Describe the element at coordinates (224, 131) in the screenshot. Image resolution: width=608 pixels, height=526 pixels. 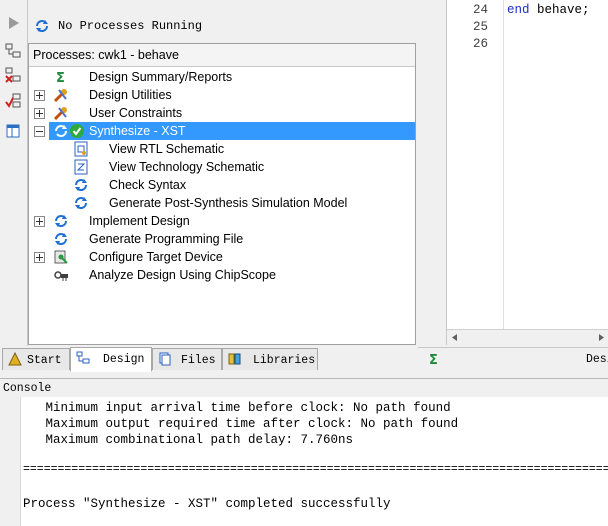
I see `process-item-synthesize-xst: Synthesize - XST` at that location.